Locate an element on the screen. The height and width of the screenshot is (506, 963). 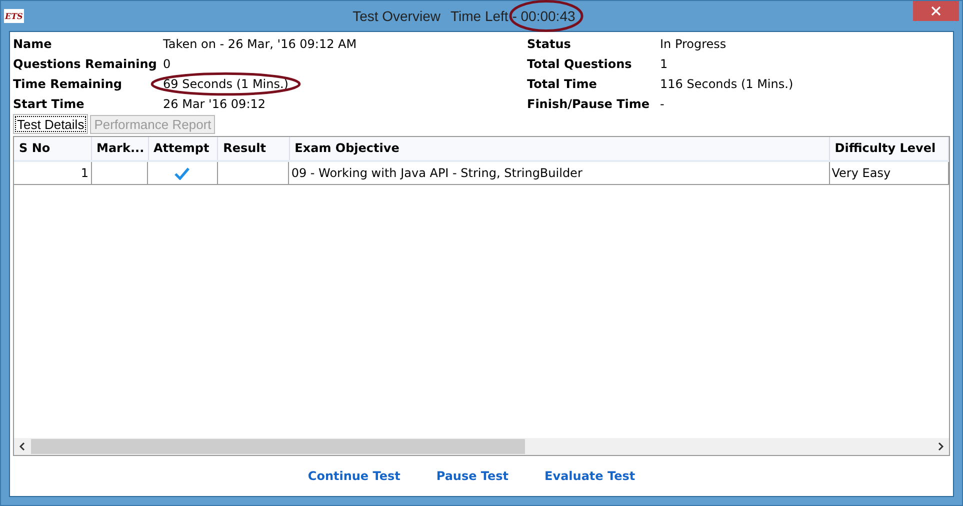
field-value: 0 is located at coordinates (167, 64).